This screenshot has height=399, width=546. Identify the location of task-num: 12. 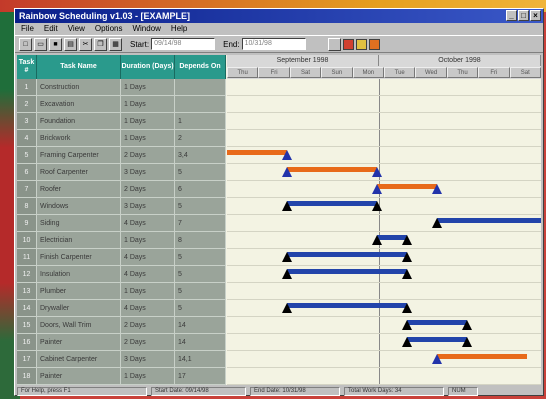
(27, 274).